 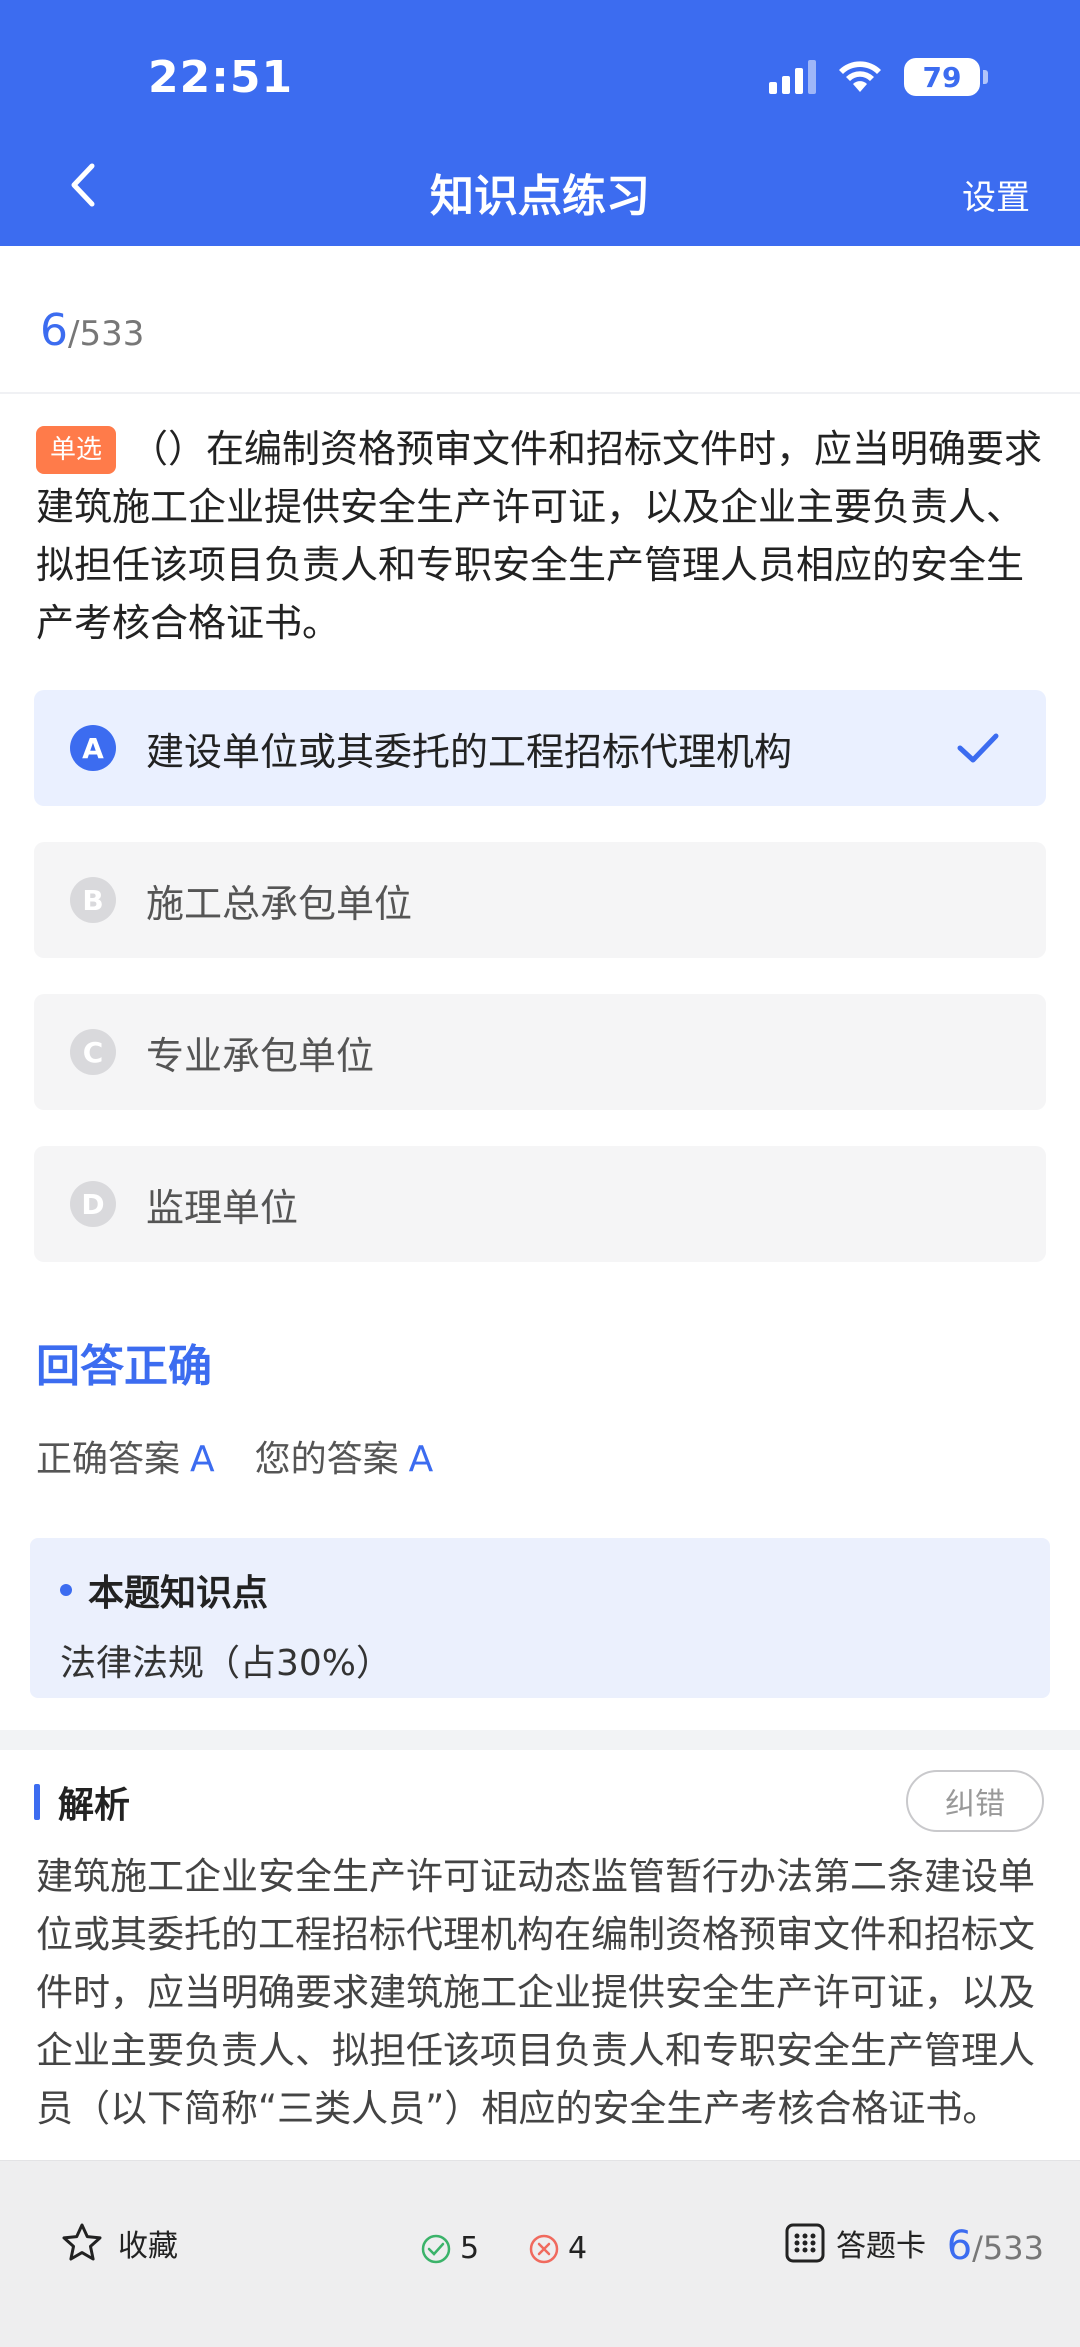 I want to click on option-b: B 施工总承包单位, so click(x=540, y=900).